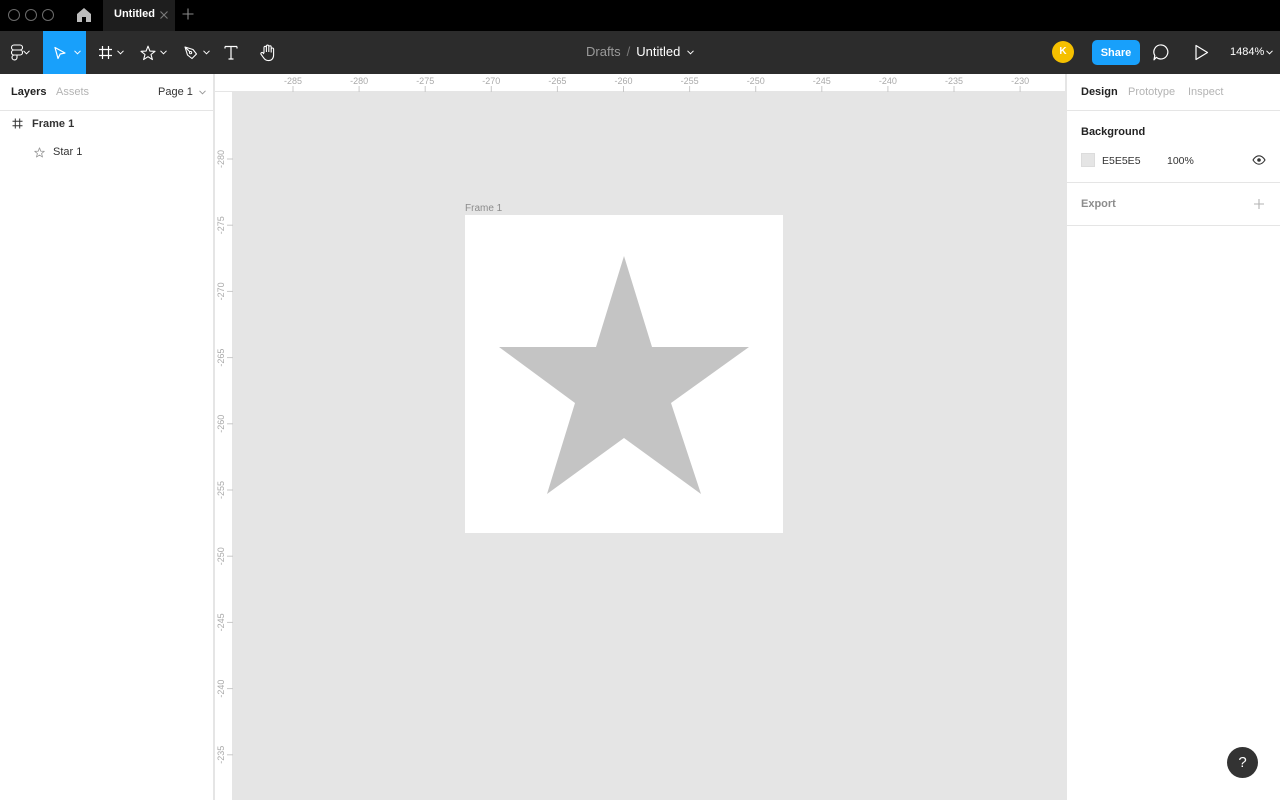 Image resolution: width=1280 pixels, height=800 pixels. Describe the element at coordinates (164, 15) in the screenshot. I see `close-icon` at that location.